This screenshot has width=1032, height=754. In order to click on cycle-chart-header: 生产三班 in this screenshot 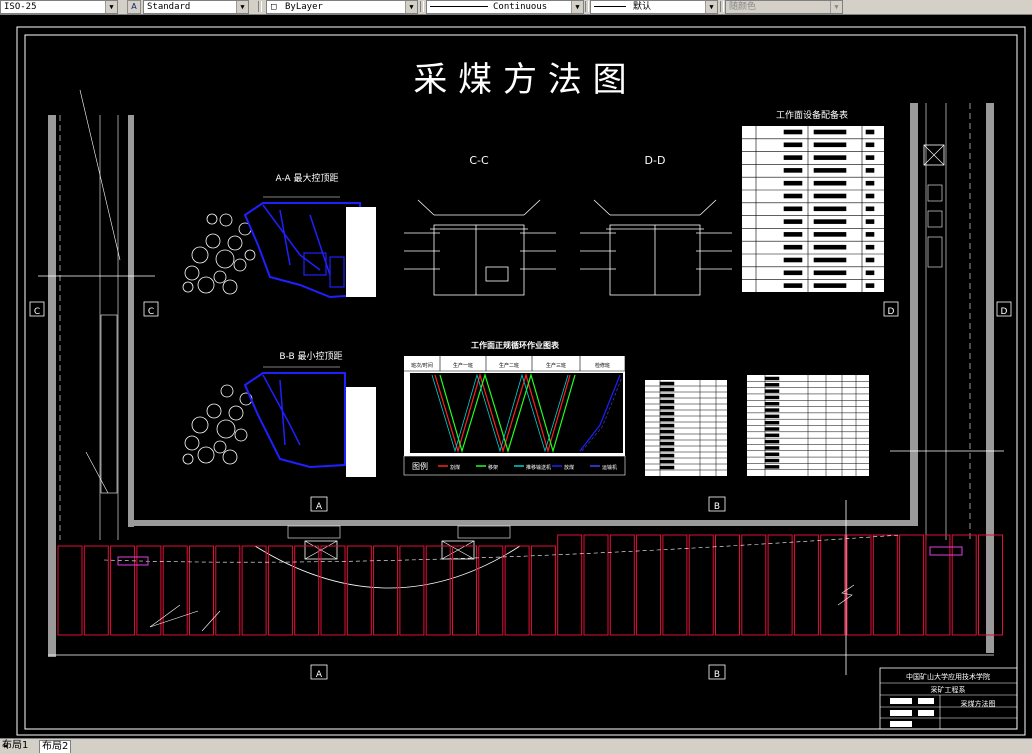, I will do `click(556, 365)`.